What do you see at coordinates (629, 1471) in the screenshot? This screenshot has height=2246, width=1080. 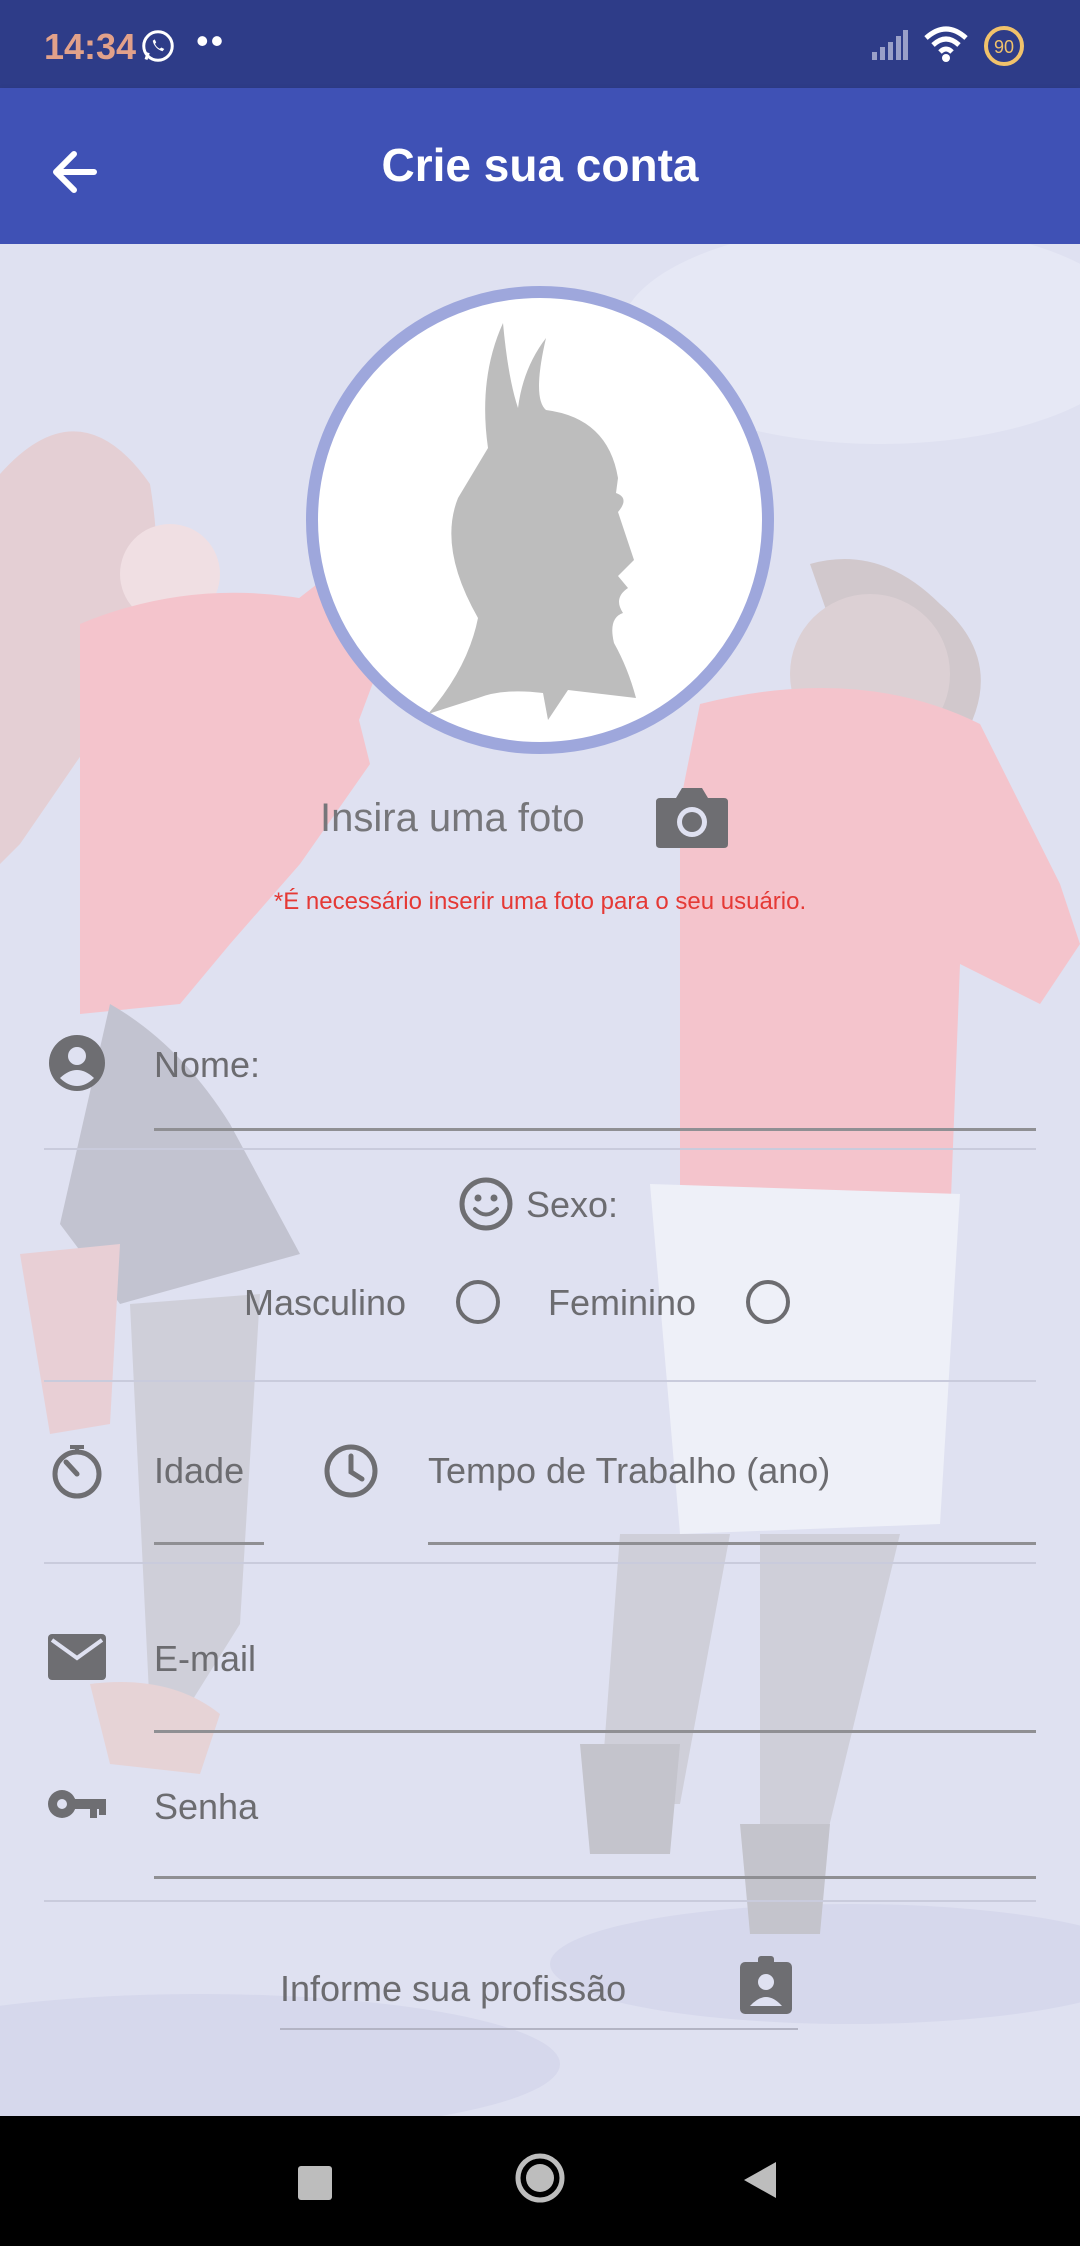 I see `work-time-field: Tempo de Trabalho (ano)` at bounding box center [629, 1471].